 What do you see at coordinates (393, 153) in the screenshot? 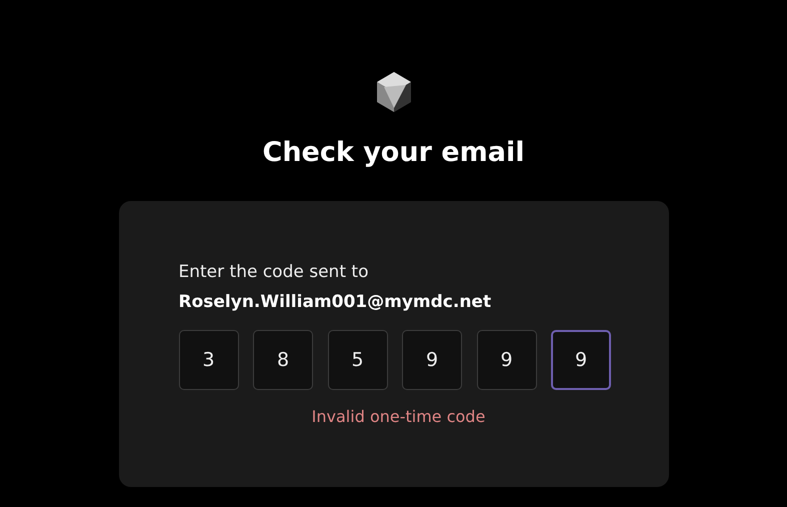
I see `page-title: Check your email` at bounding box center [393, 153].